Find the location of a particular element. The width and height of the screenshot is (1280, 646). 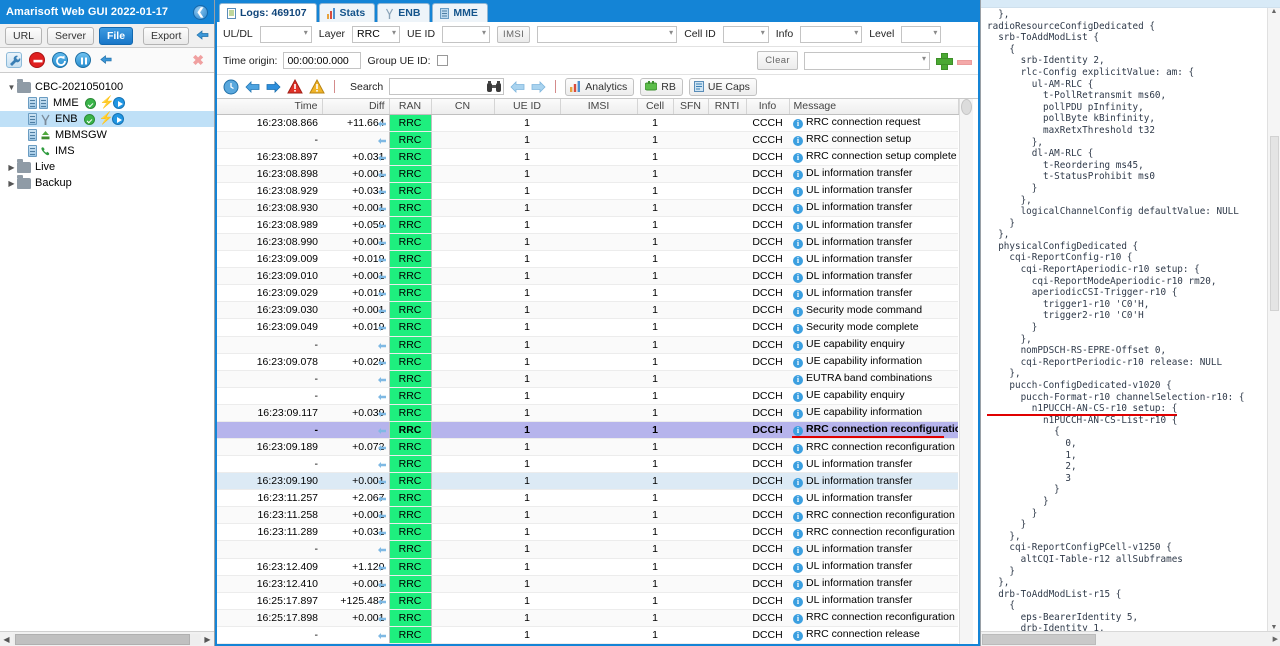

col-imsi: IMSI is located at coordinates (599, 107).